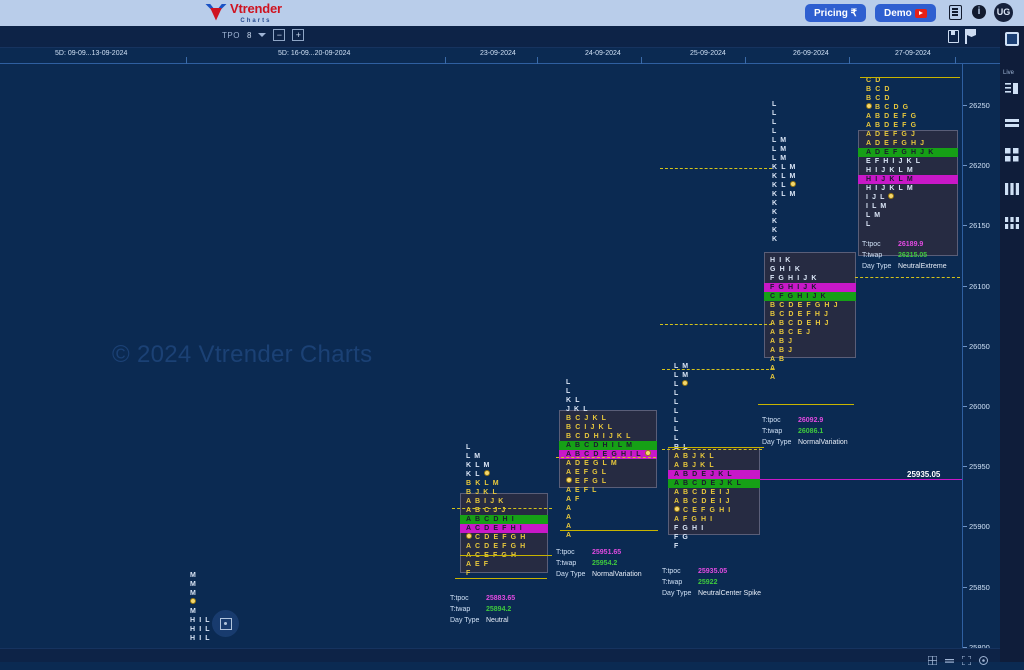  What do you see at coordinates (592, 463) in the screenshot?
I see `tpo-letters: A D E G L M` at bounding box center [592, 463].